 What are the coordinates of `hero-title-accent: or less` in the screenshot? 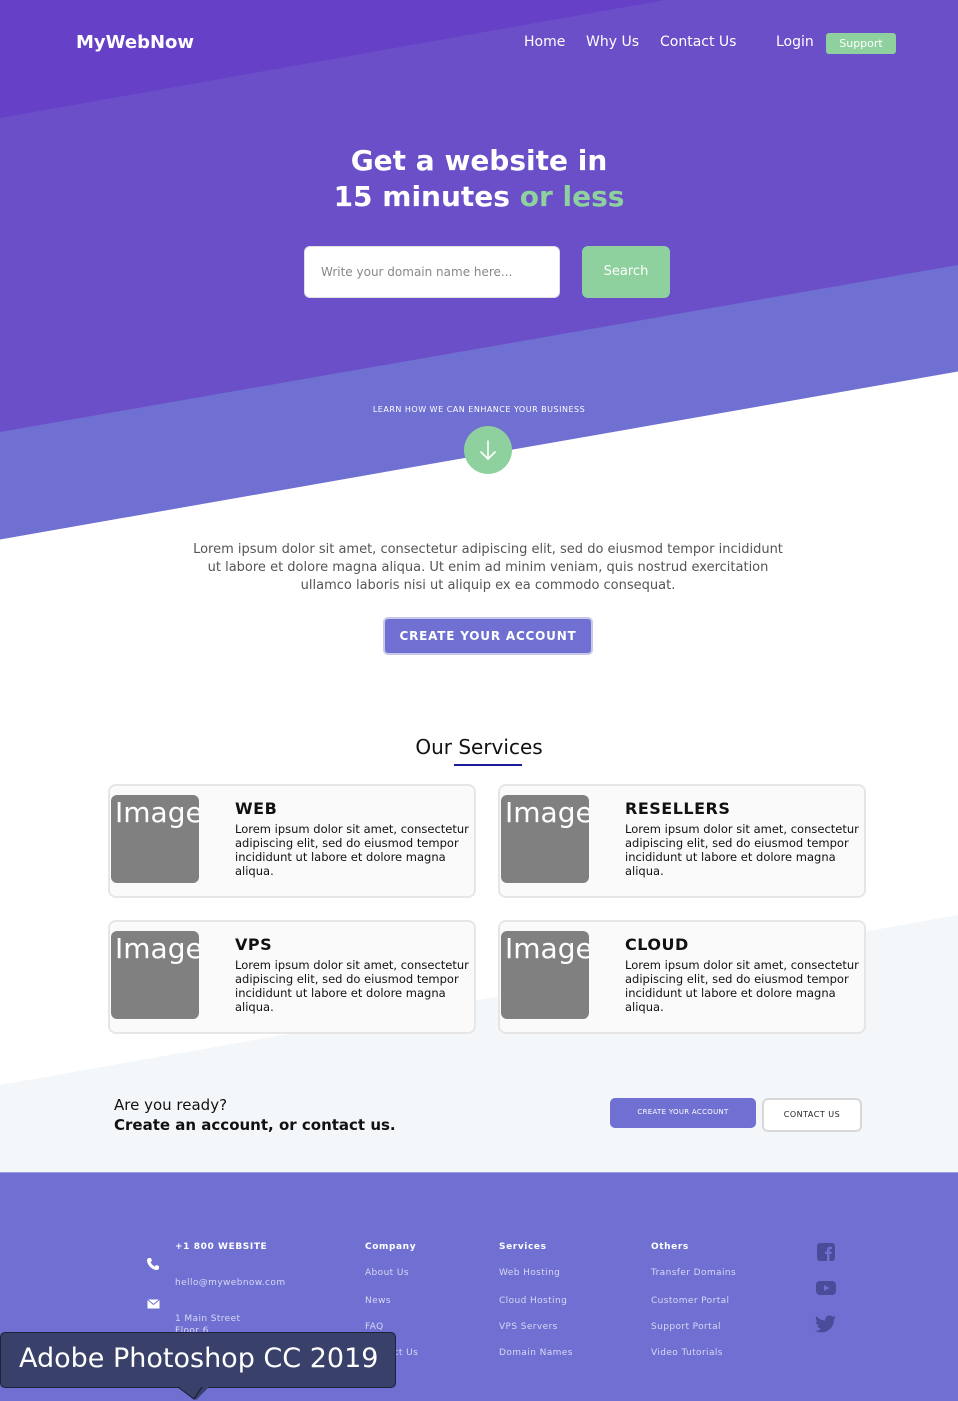 It's located at (572, 196).